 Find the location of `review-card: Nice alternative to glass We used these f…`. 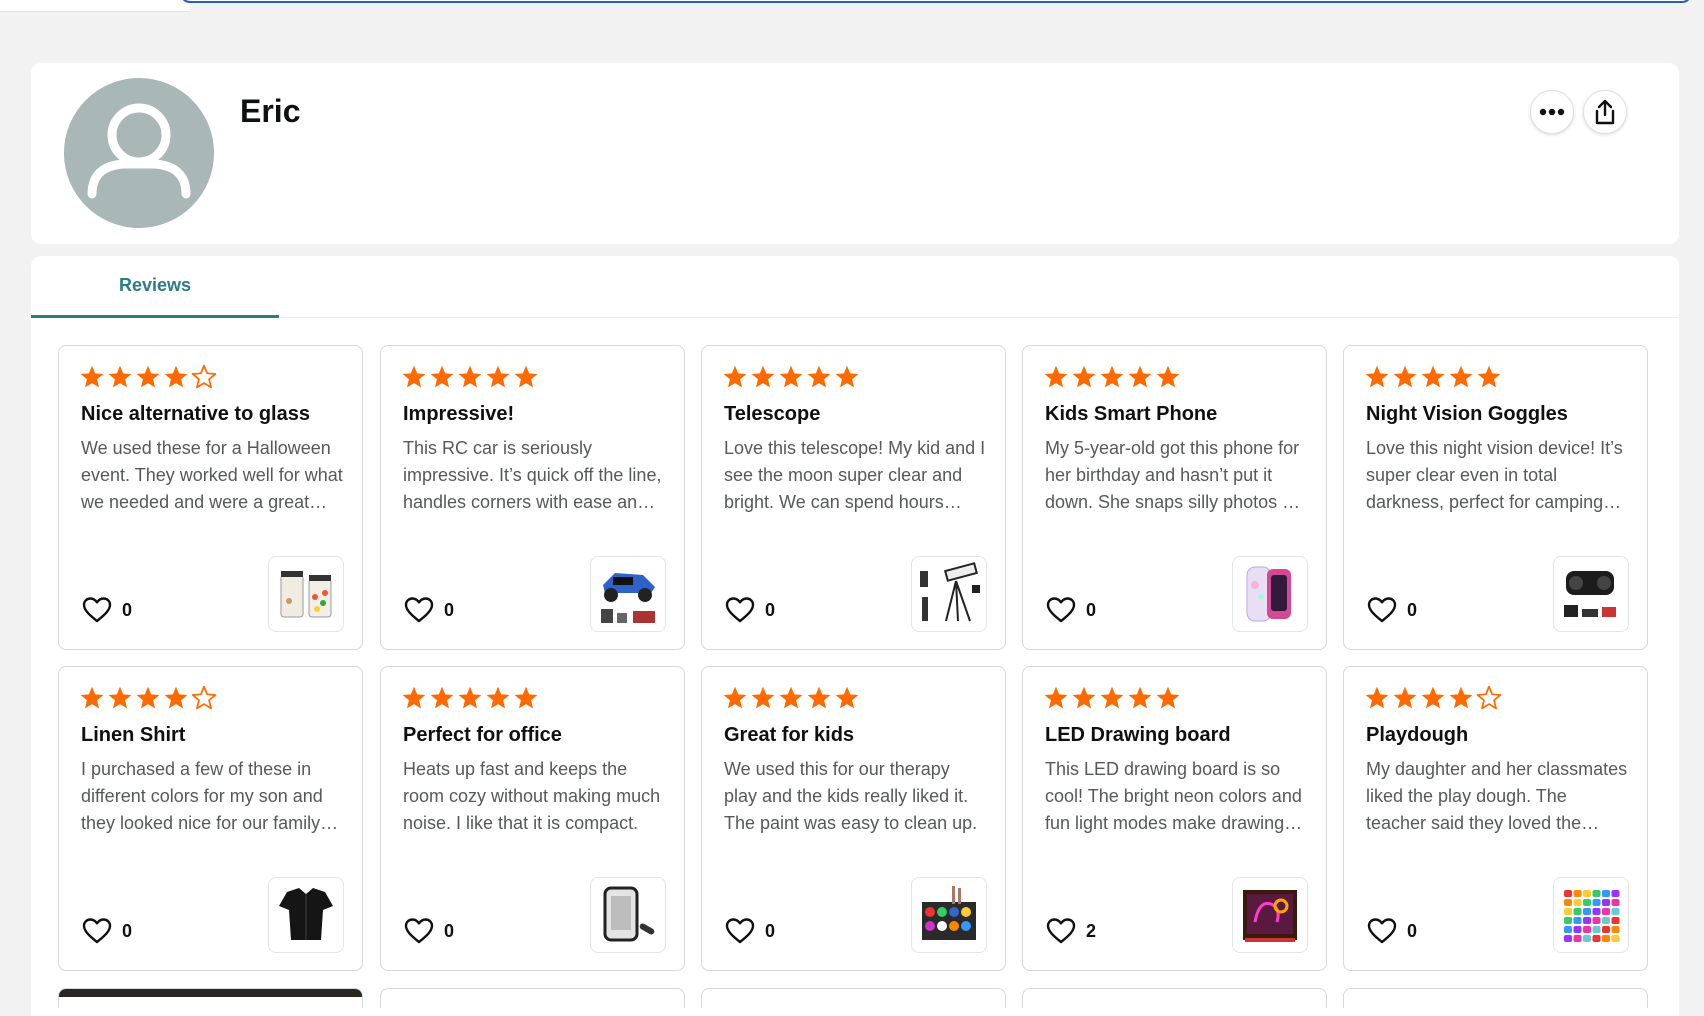

review-card: Nice alternative to glass We used these f… is located at coordinates (210, 497).